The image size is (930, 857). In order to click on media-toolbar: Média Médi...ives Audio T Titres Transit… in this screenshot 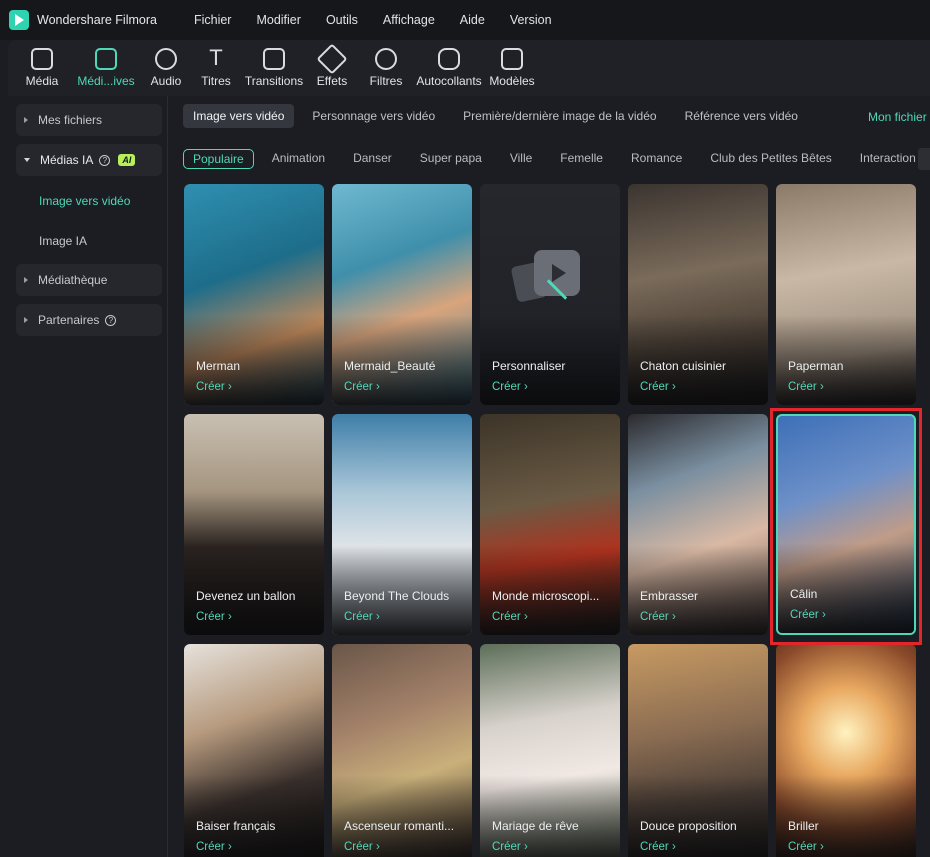, I will do `click(469, 68)`.